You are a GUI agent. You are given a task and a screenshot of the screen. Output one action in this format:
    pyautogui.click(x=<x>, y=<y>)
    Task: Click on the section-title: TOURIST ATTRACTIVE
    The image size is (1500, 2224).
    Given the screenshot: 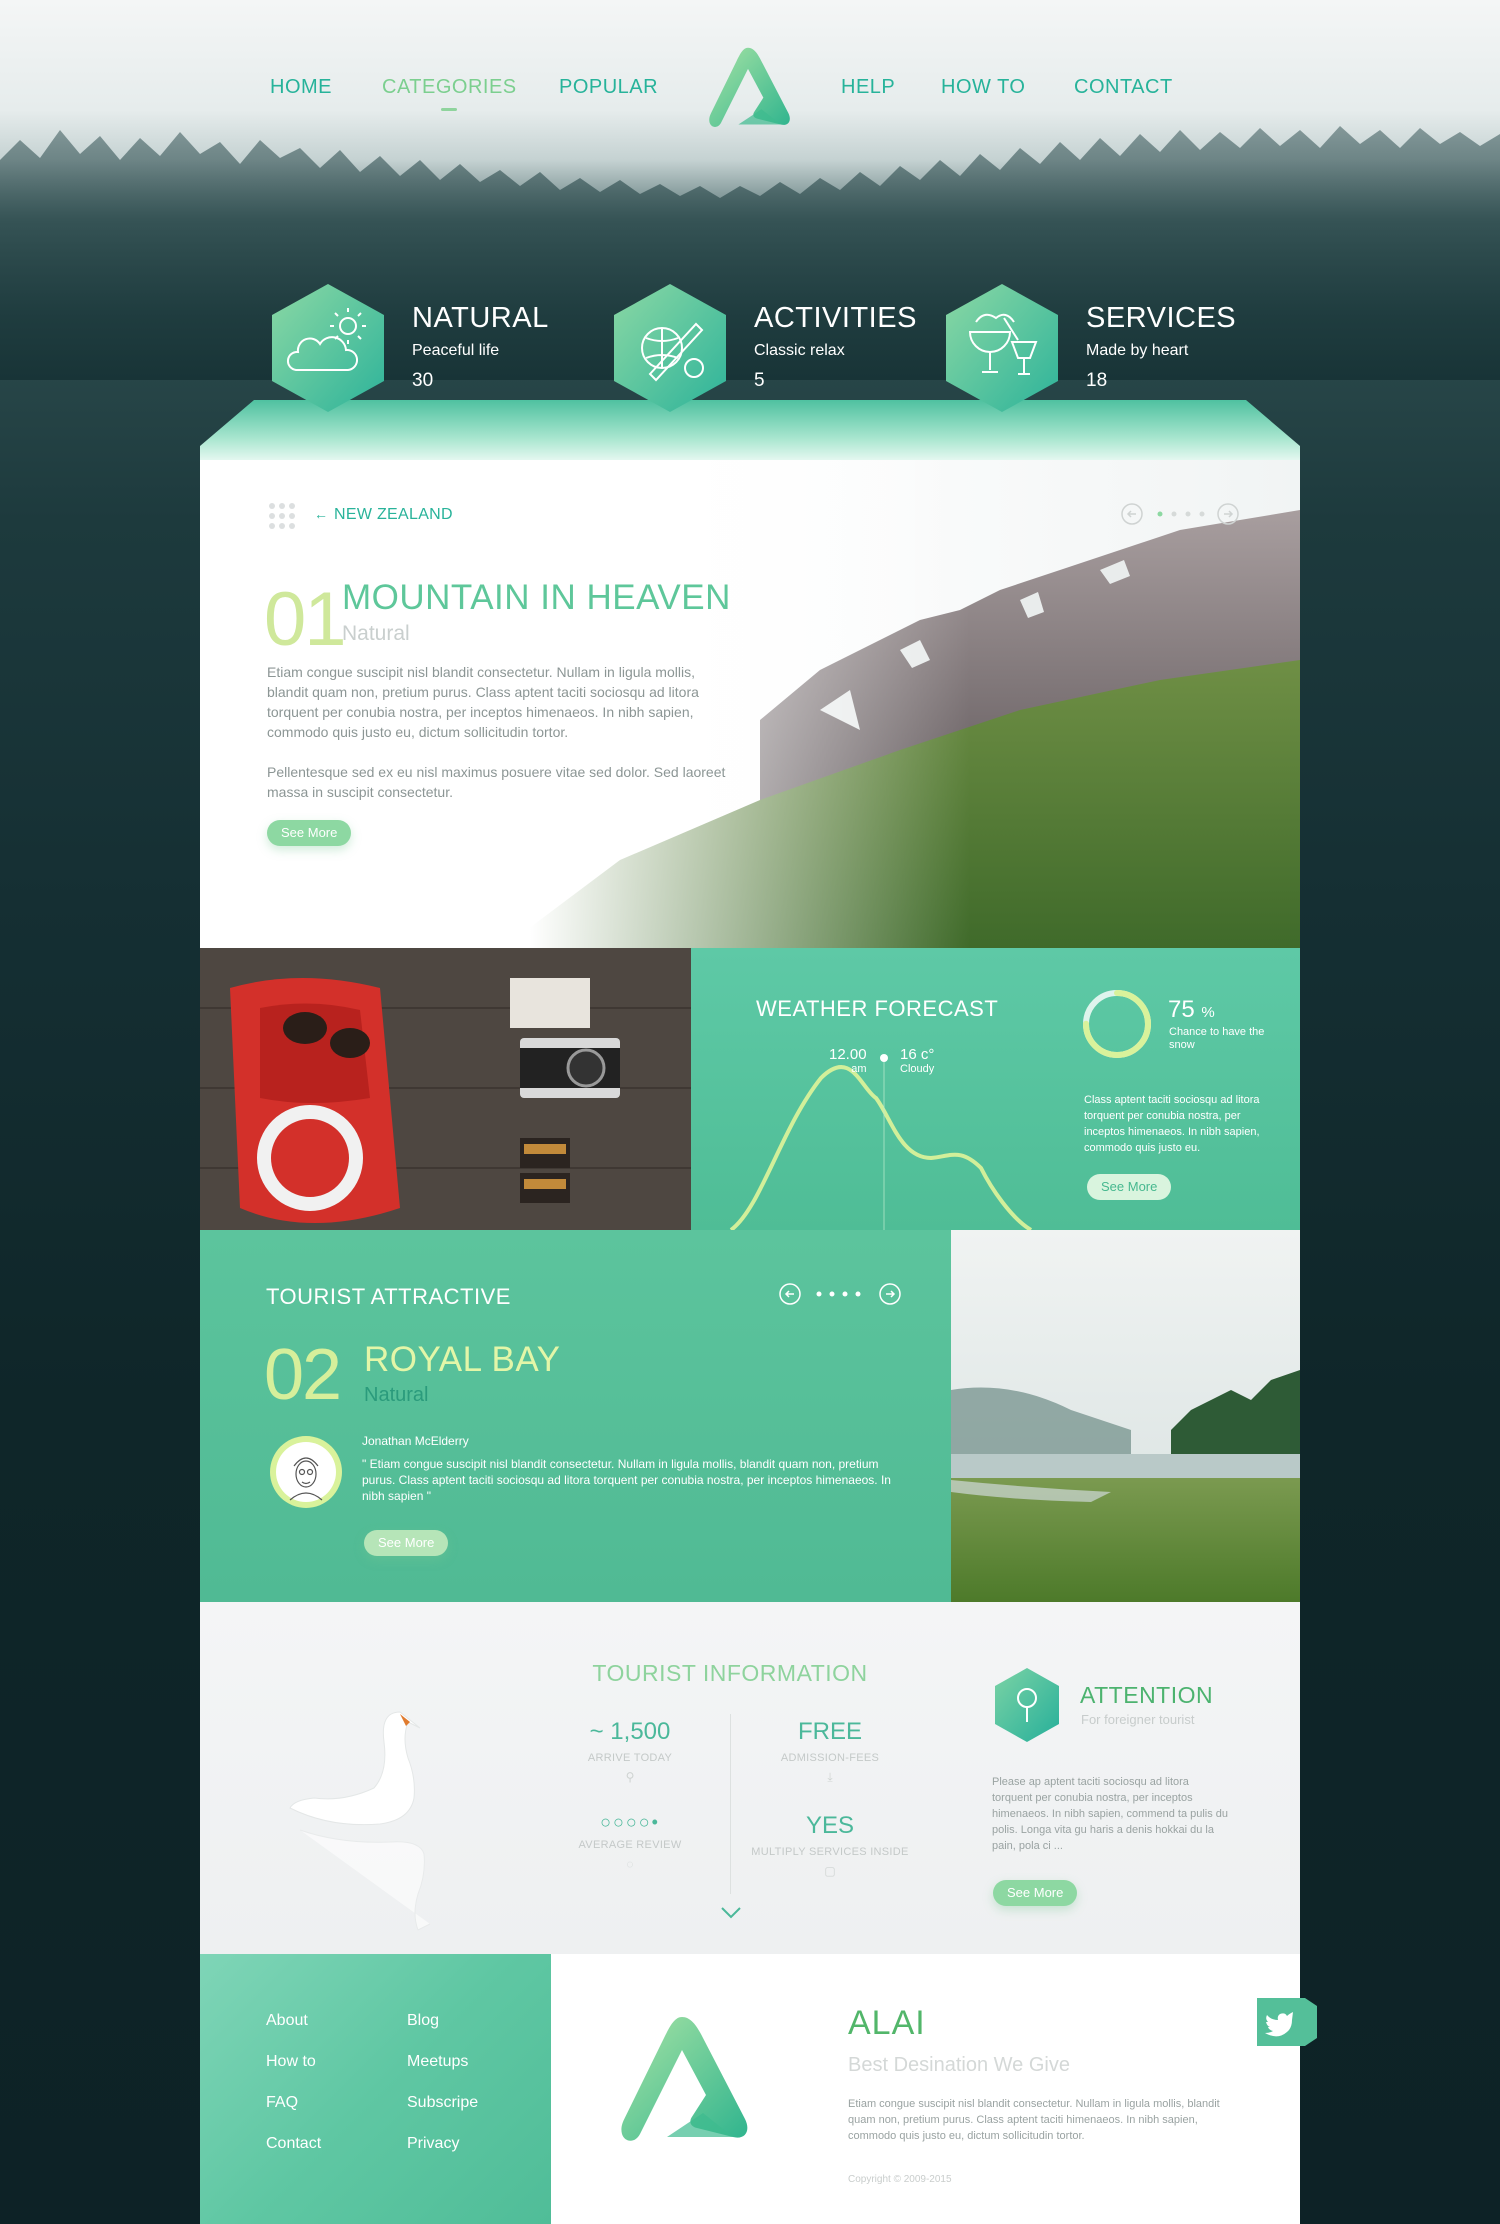 What is the action you would take?
    pyautogui.click(x=388, y=1296)
    